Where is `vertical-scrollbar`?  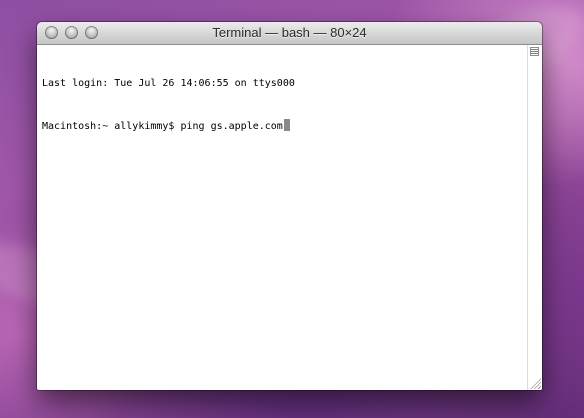
vertical-scrollbar is located at coordinates (534, 217).